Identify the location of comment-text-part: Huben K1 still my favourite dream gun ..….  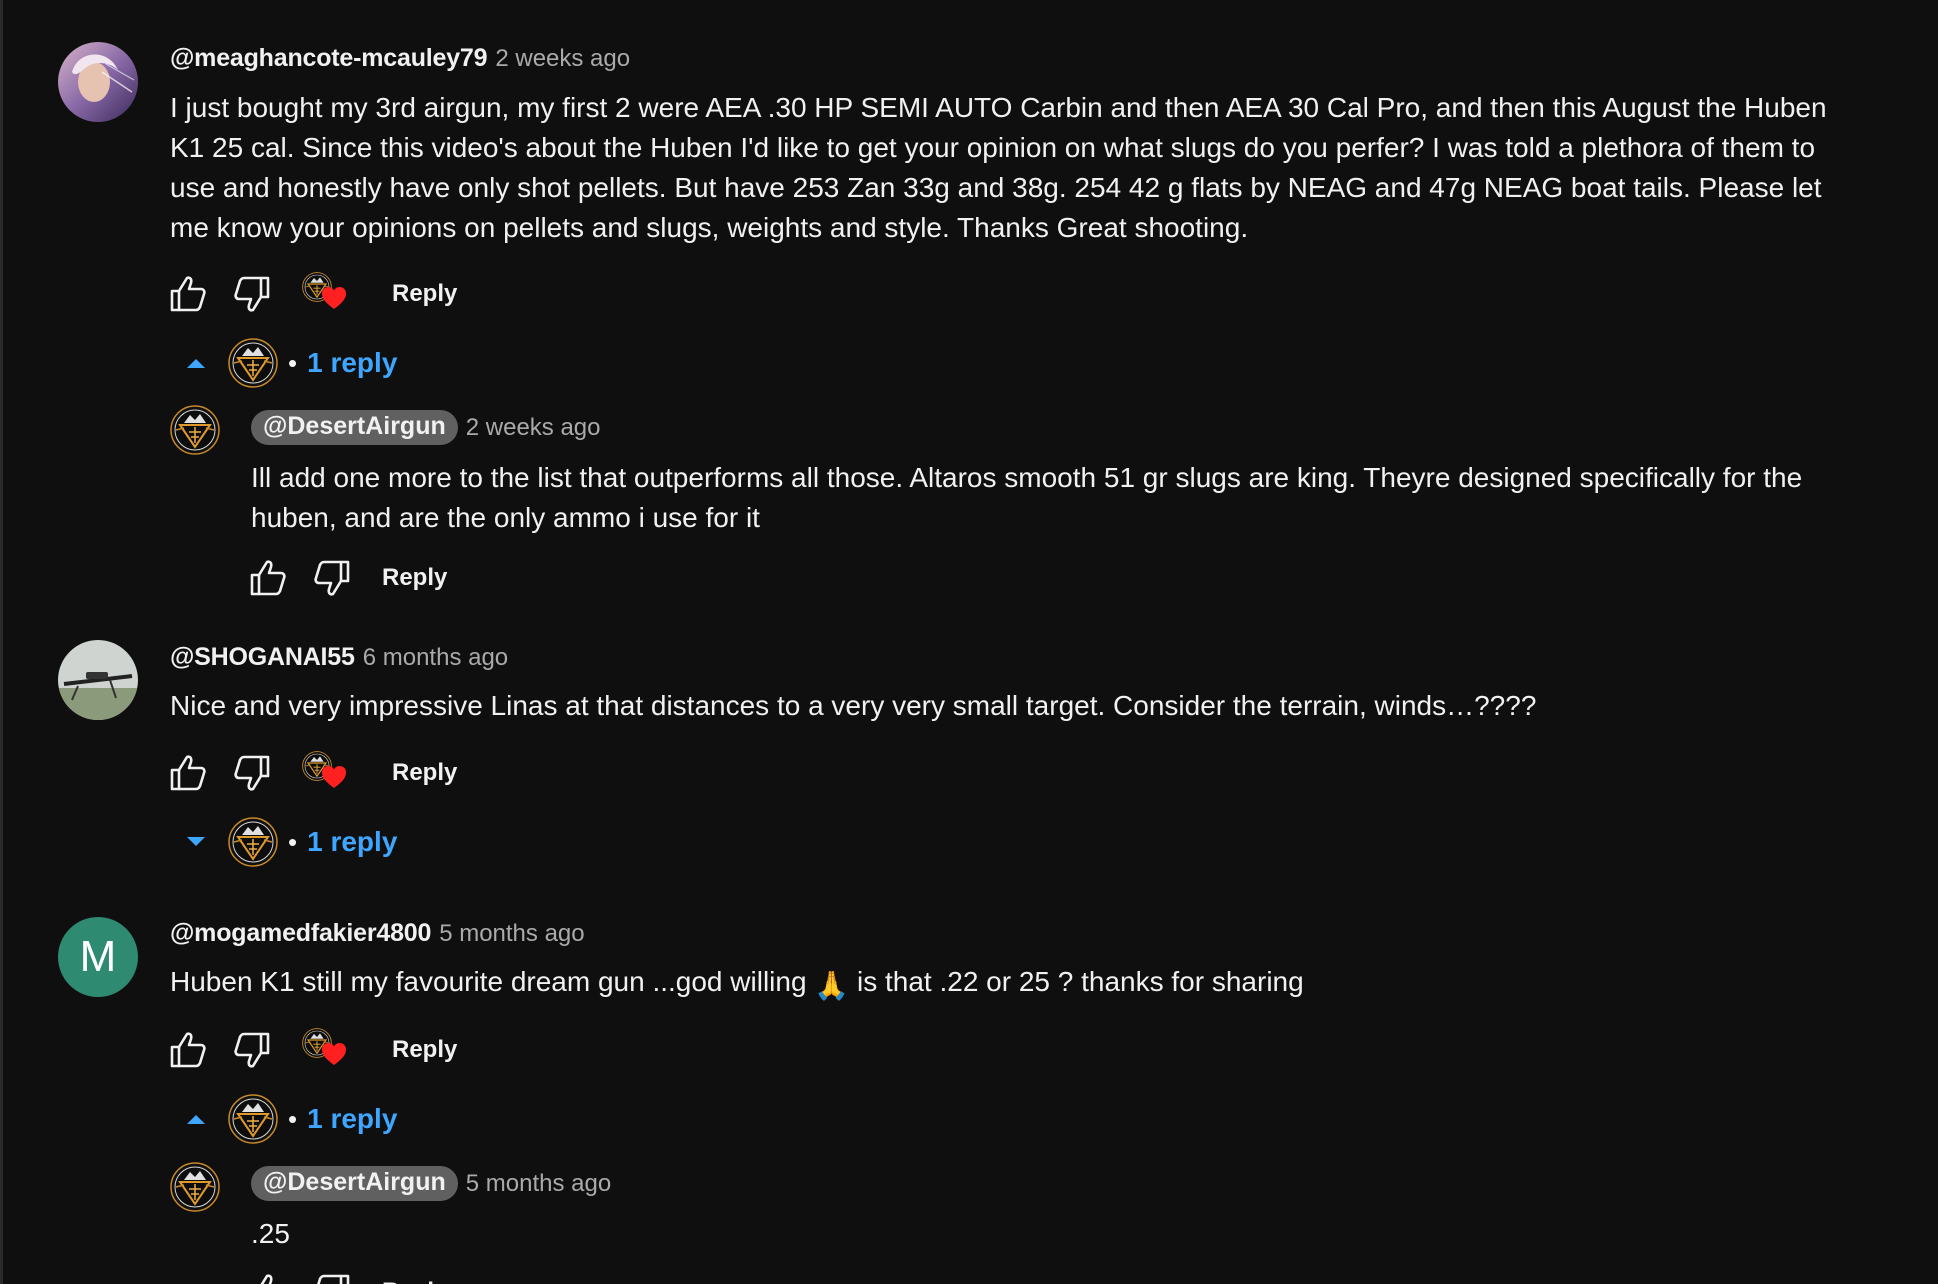
(492, 981).